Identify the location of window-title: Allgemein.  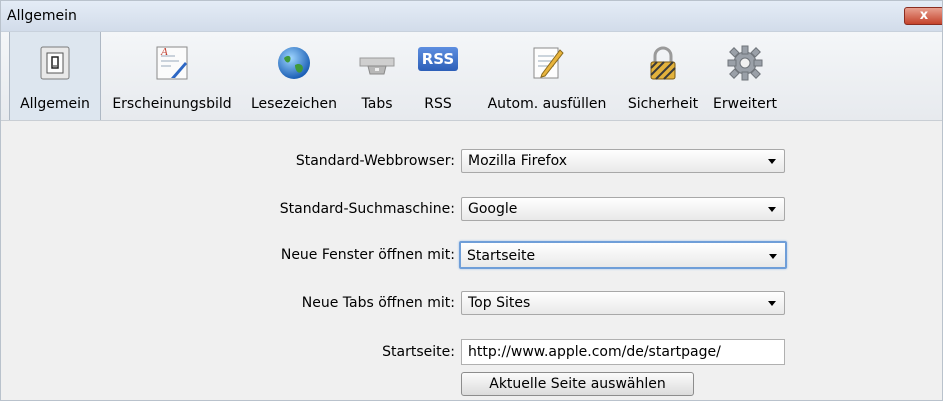
(42, 16).